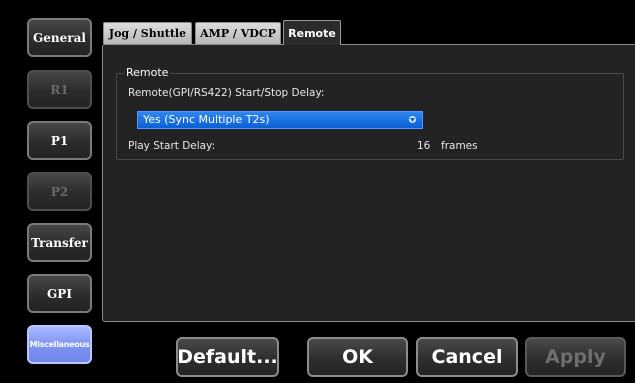 The height and width of the screenshot is (383, 635). Describe the element at coordinates (59, 37) in the screenshot. I see `sidebar-item-general: General` at that location.